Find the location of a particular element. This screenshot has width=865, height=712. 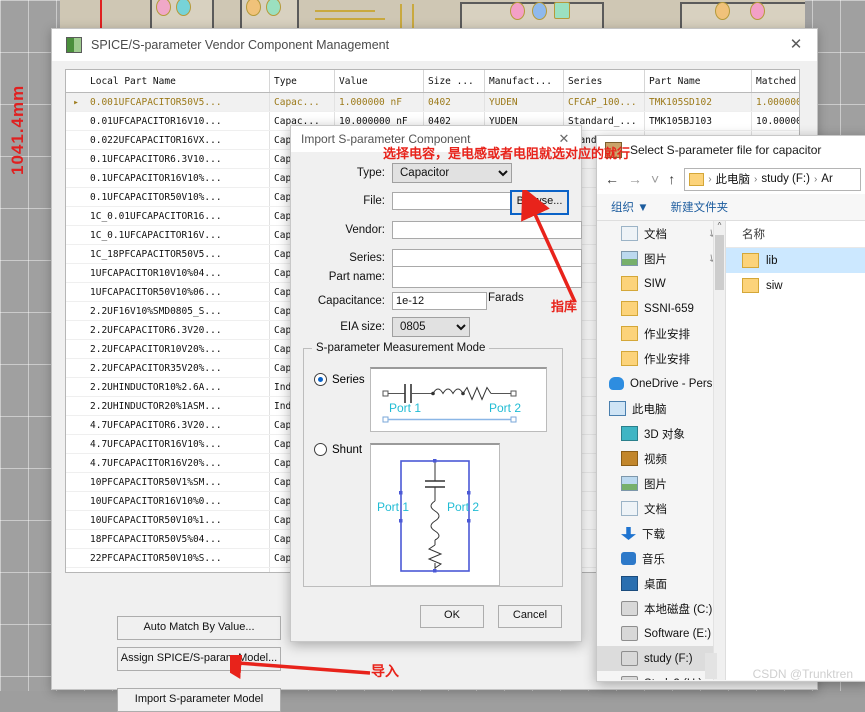

new-folder-button: 新建文件夹 is located at coordinates (700, 207).